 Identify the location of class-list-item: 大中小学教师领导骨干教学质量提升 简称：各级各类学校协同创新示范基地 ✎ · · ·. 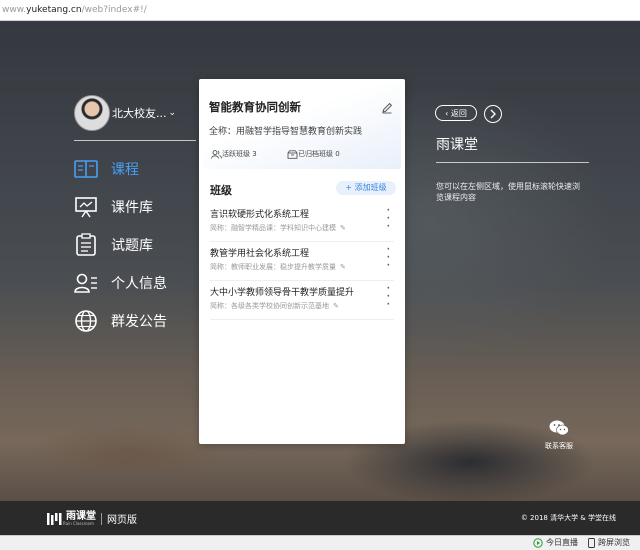
(302, 302).